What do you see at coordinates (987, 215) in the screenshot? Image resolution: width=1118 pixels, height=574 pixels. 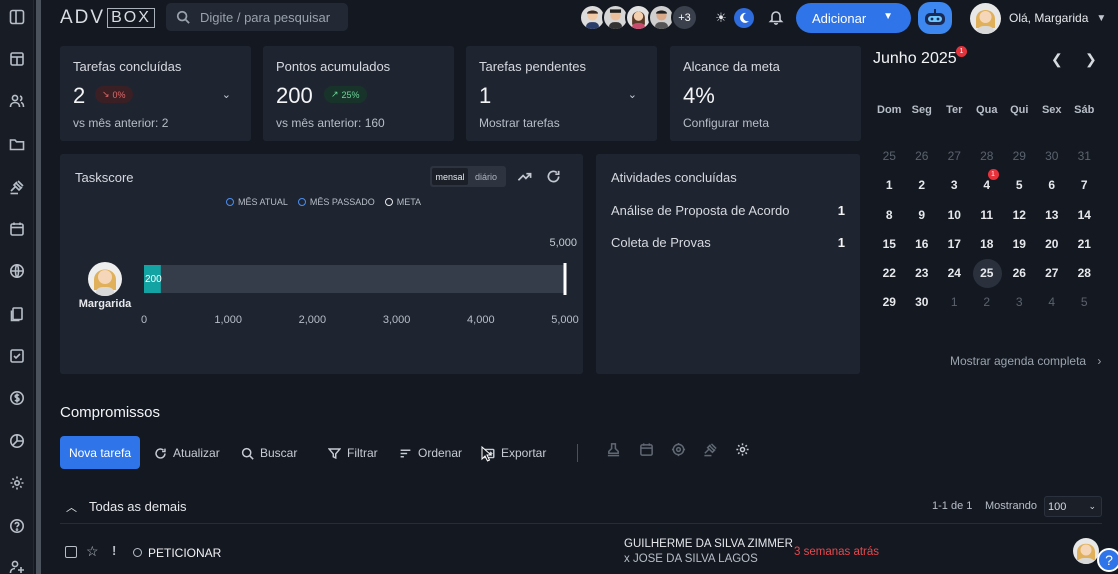 I see `calendar-day: 11` at bounding box center [987, 215].